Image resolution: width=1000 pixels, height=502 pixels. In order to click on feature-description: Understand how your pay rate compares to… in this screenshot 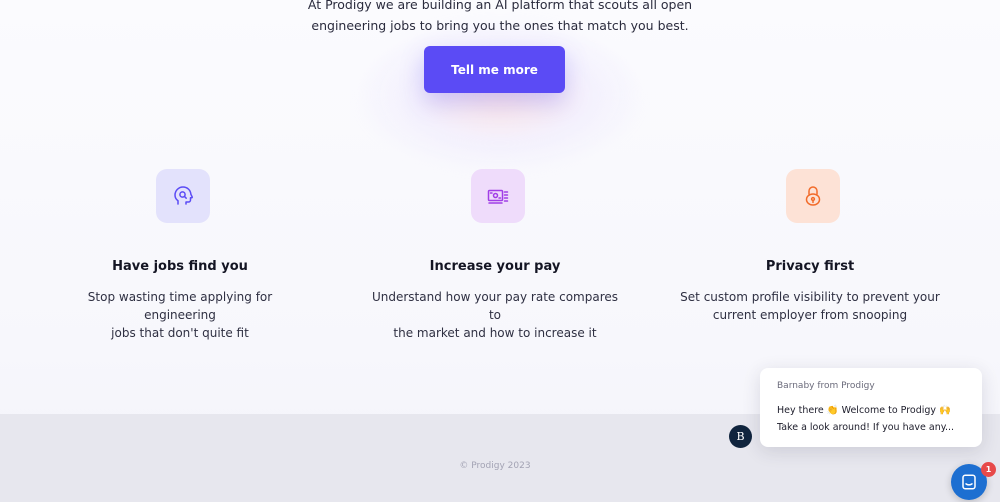, I will do `click(495, 315)`.